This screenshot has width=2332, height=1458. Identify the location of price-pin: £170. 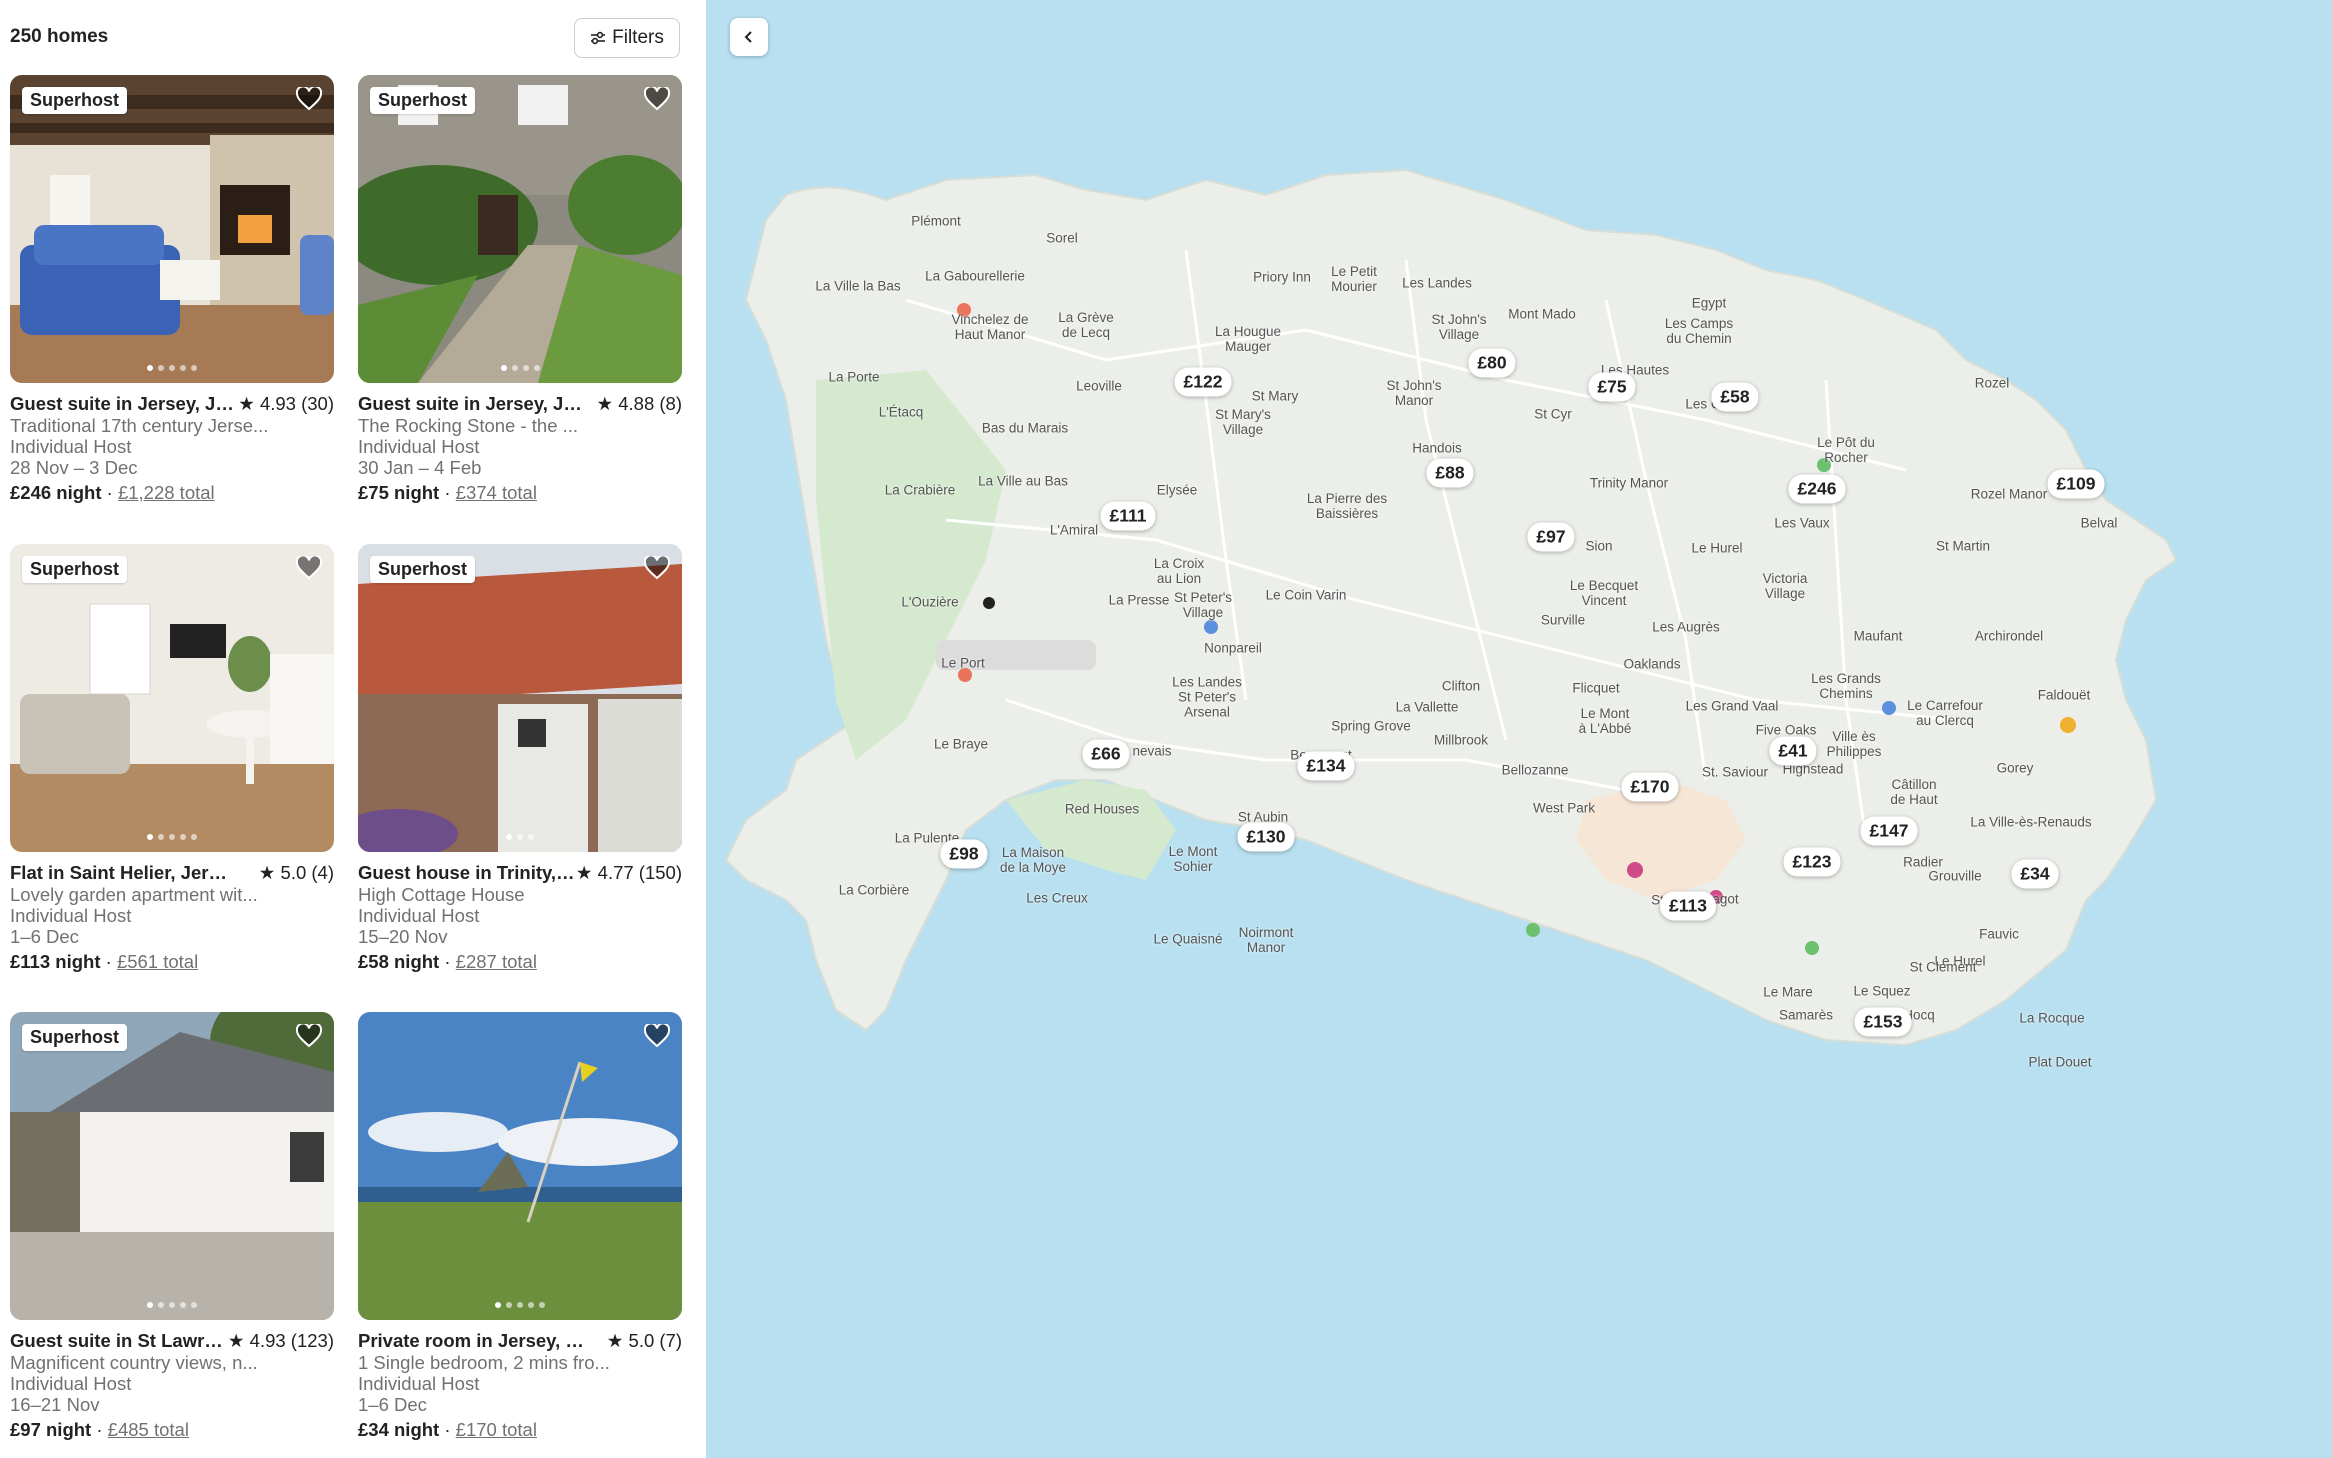
(1650, 787).